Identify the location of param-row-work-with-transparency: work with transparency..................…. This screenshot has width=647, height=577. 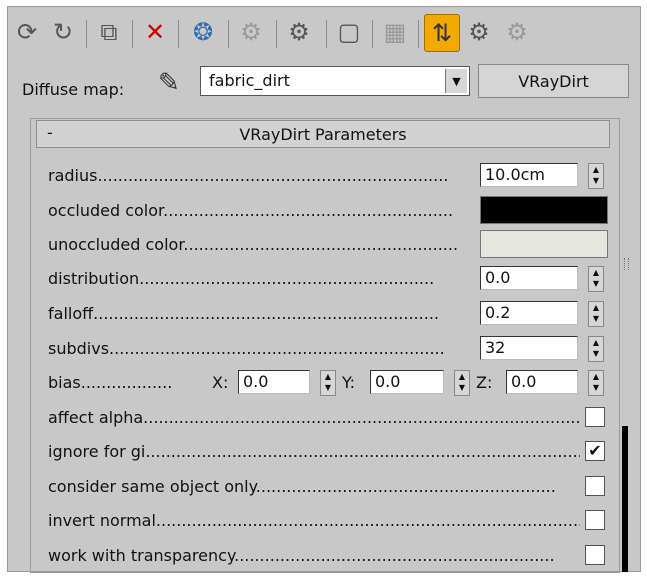
(328, 556).